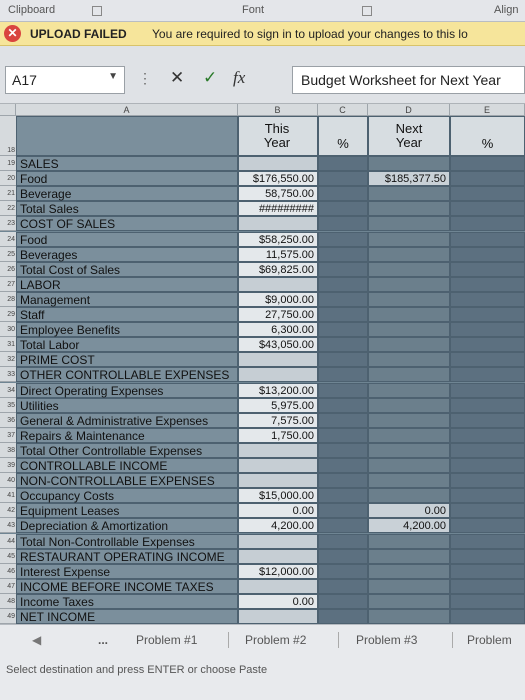 This screenshot has height=700, width=525. I want to click on row-header: 39, so click(8, 466).